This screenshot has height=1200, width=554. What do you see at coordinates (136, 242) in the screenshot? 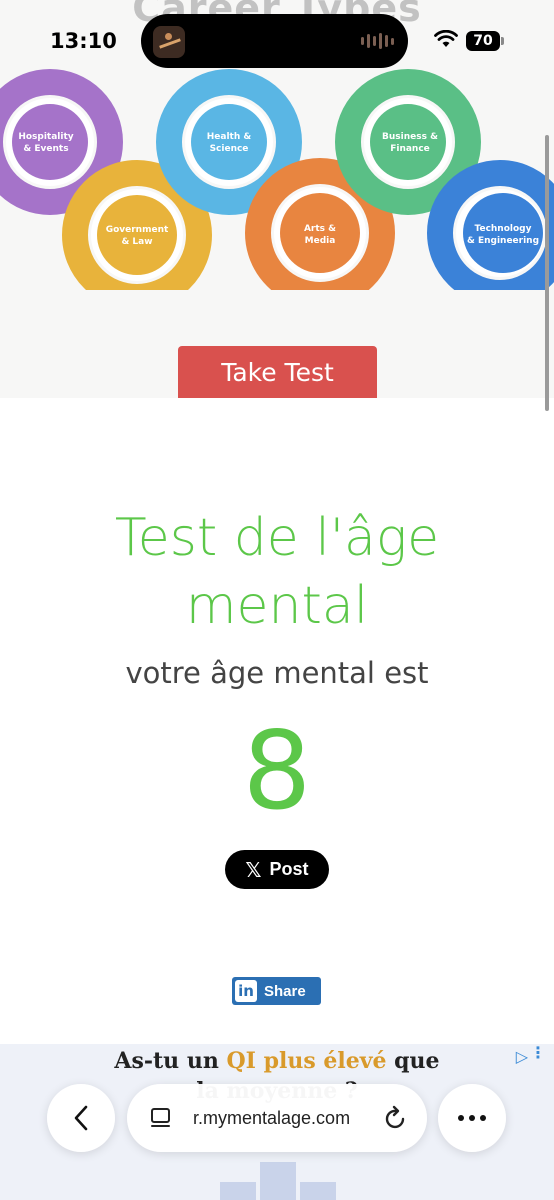
I see `career-label-government-2: & Law` at bounding box center [136, 242].